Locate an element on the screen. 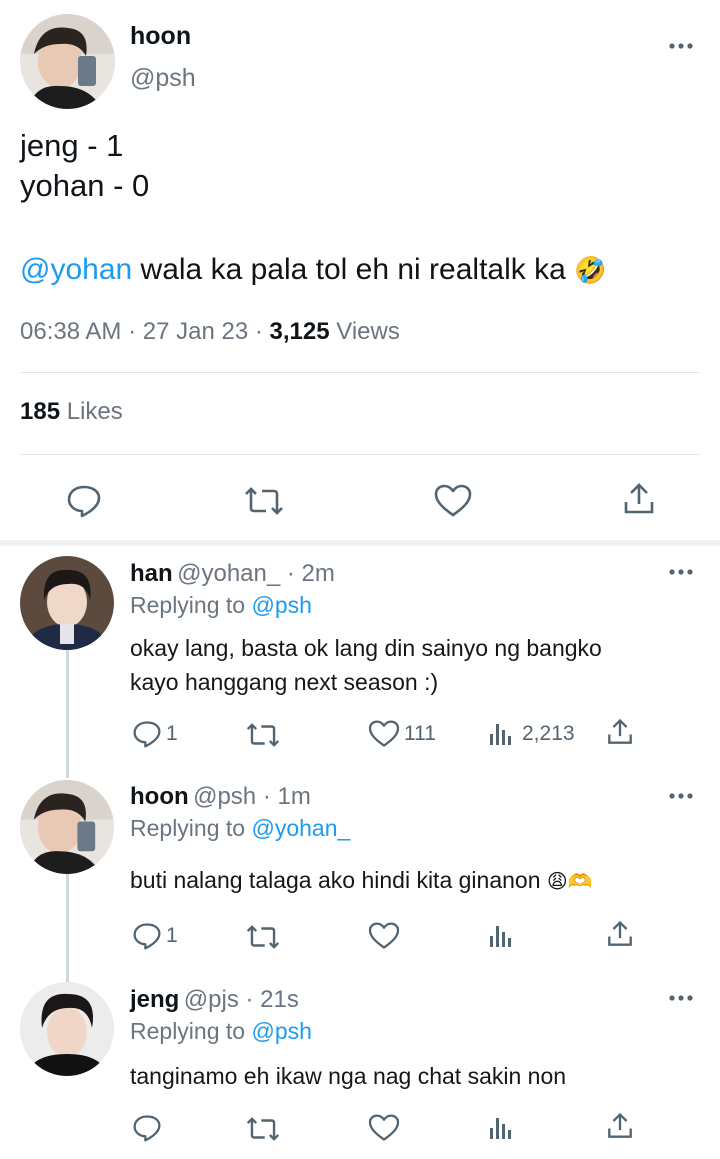 This screenshot has width=720, height=1159. views-label: Views is located at coordinates (368, 331).